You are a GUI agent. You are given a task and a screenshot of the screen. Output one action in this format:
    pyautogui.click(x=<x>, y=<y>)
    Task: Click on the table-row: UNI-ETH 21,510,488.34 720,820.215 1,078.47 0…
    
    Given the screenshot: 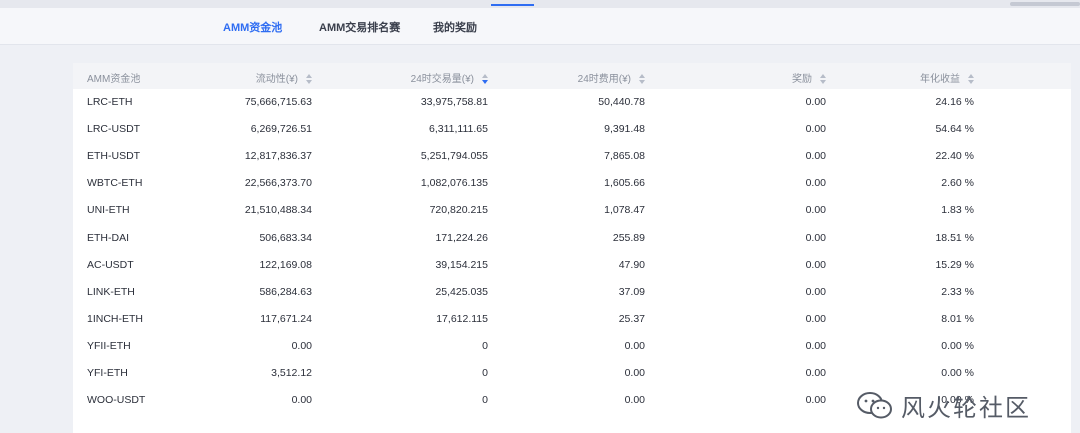 What is the action you would take?
    pyautogui.click(x=572, y=210)
    